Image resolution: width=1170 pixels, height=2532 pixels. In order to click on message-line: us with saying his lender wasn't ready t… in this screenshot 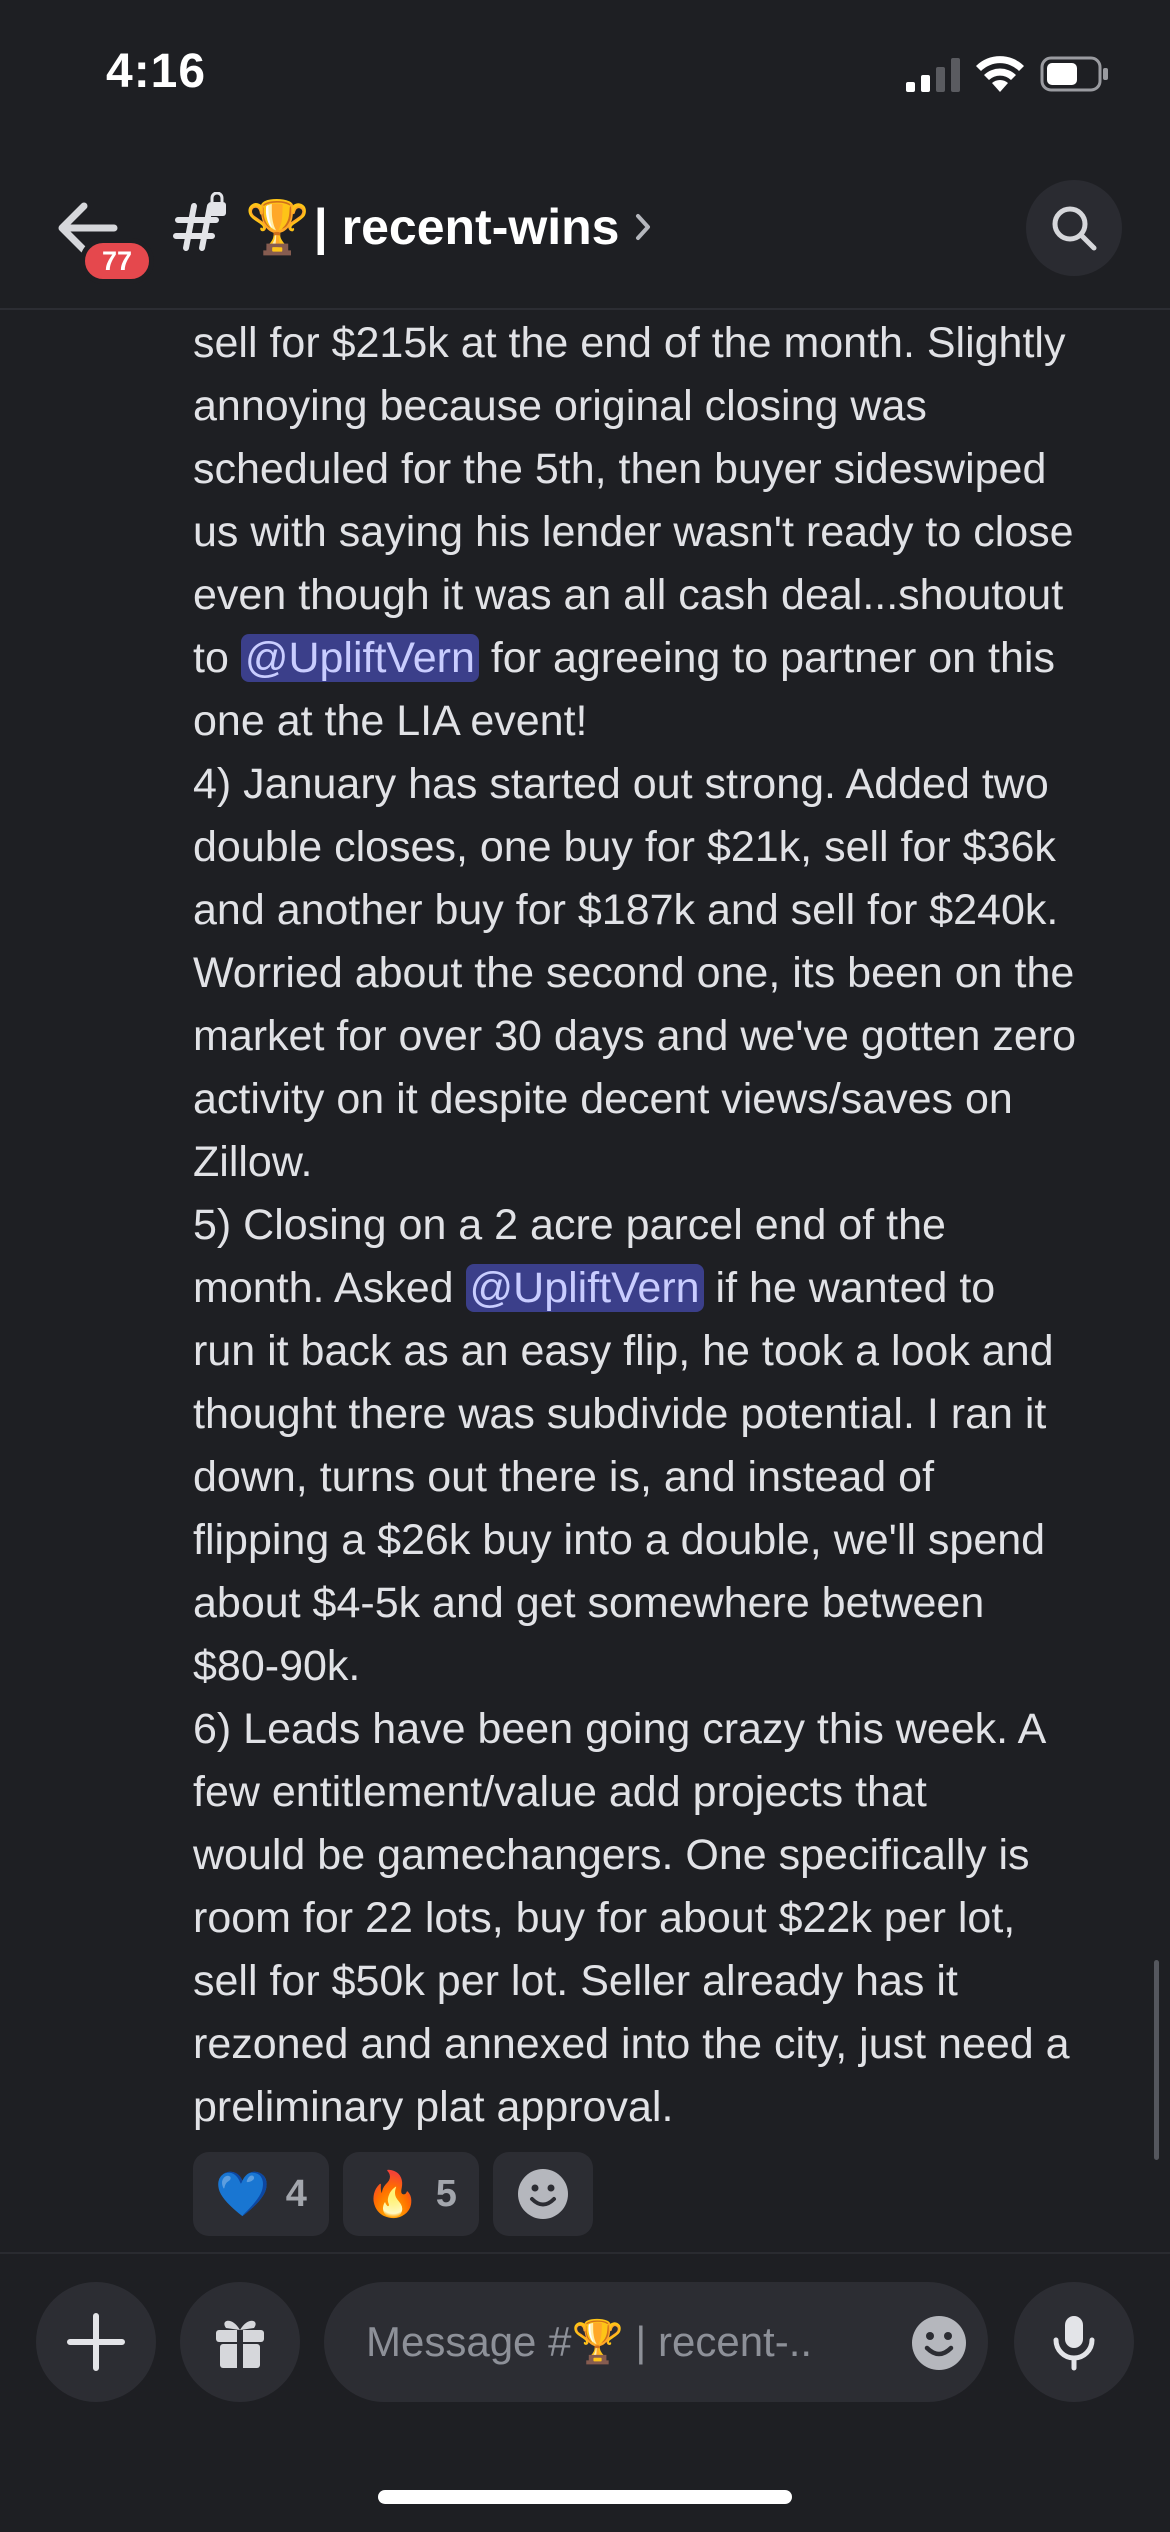, I will do `click(633, 532)`.